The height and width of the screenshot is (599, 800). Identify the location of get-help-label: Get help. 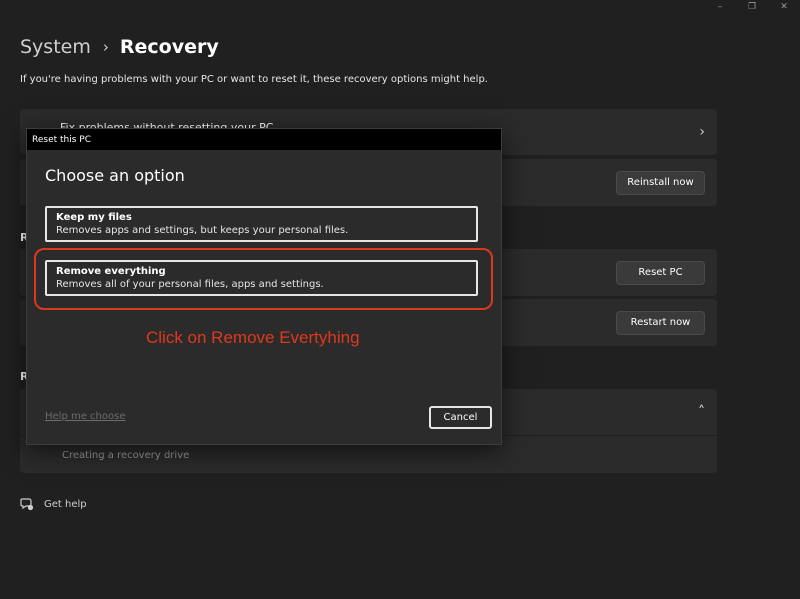
(65, 504).